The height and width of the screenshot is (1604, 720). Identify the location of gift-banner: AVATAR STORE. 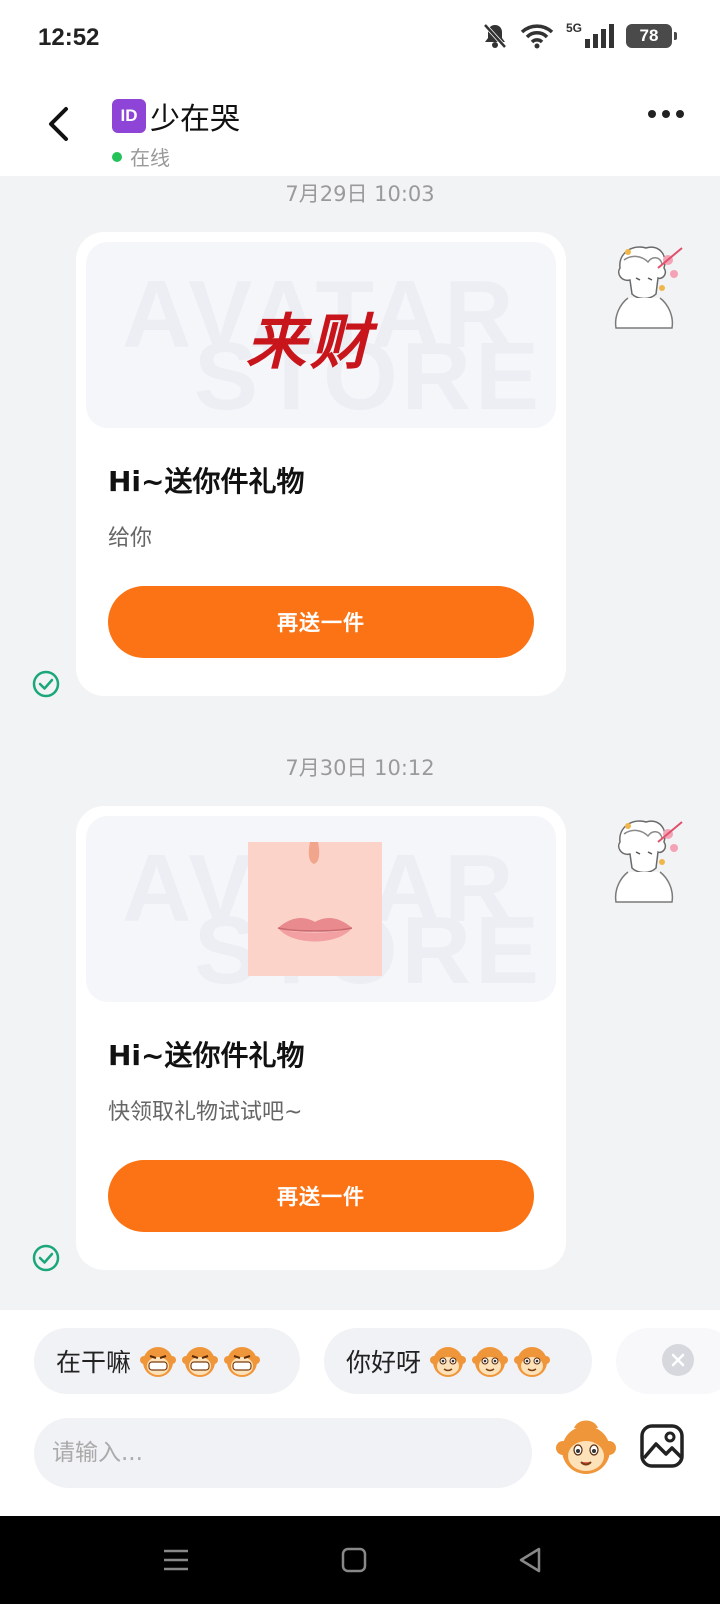
(321, 909).